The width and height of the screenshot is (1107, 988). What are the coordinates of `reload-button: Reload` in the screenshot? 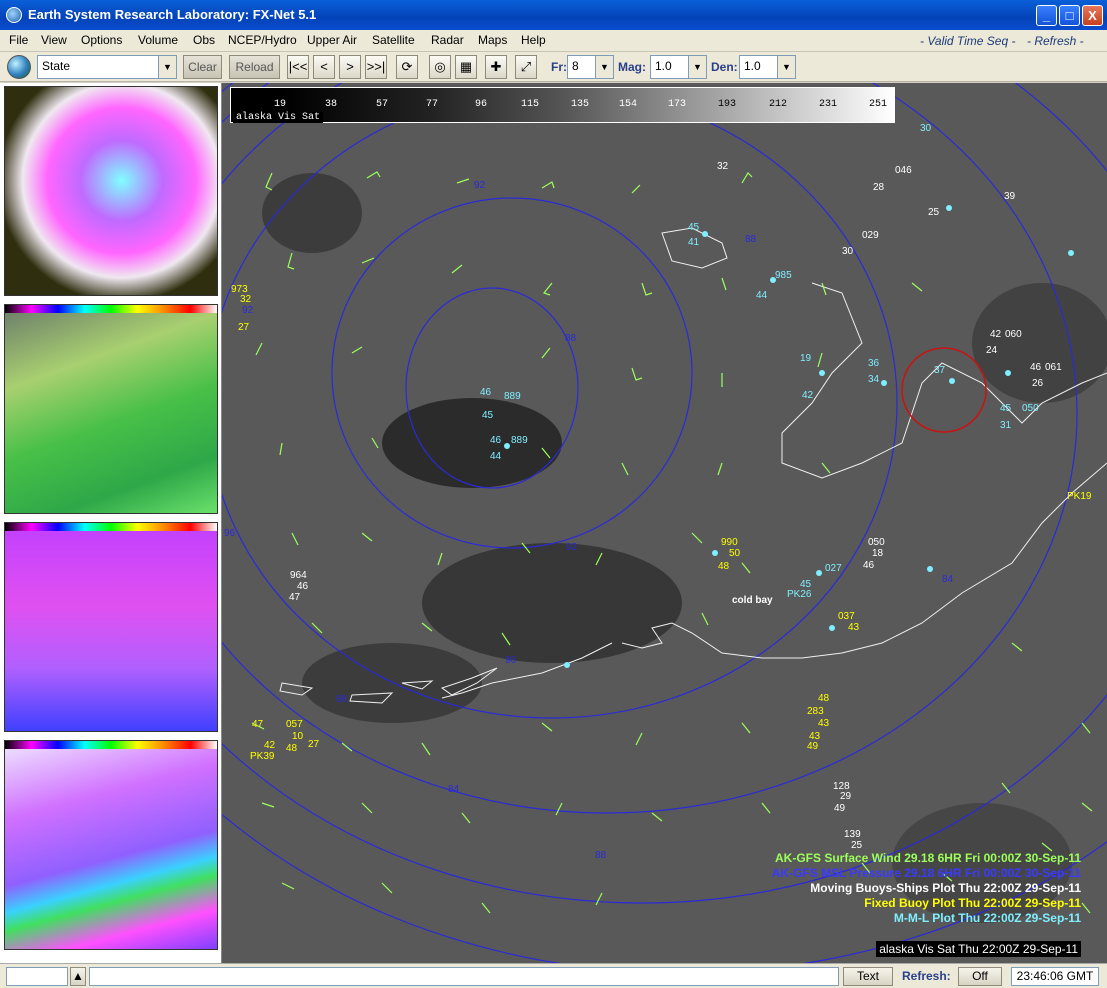 It's located at (254, 67).